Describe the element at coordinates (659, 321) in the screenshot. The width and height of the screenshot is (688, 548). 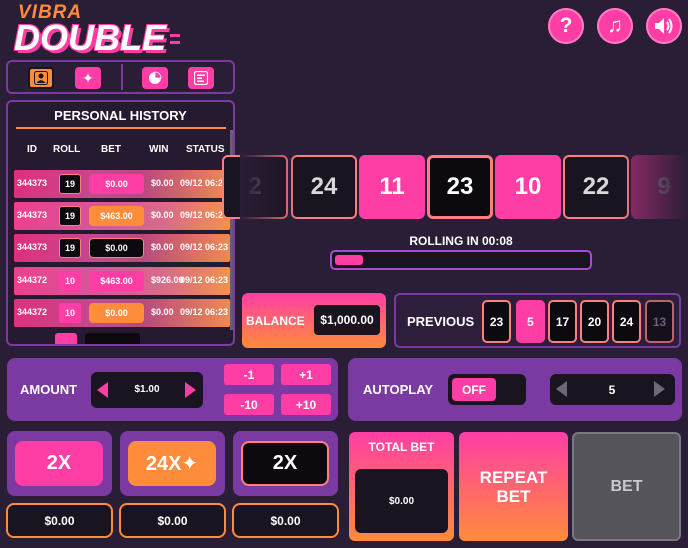
I see `previous-result: 13` at that location.